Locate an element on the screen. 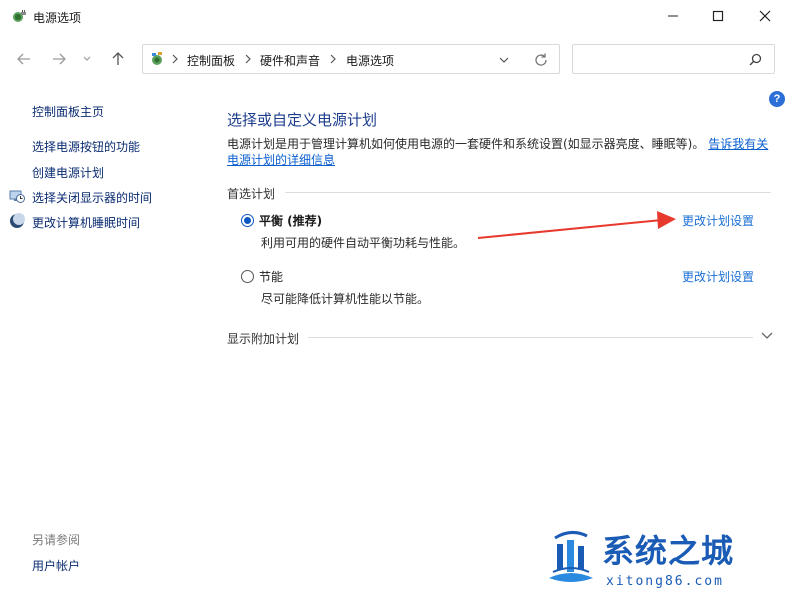 The image size is (790, 596). maximize-icon is located at coordinates (718, 16).